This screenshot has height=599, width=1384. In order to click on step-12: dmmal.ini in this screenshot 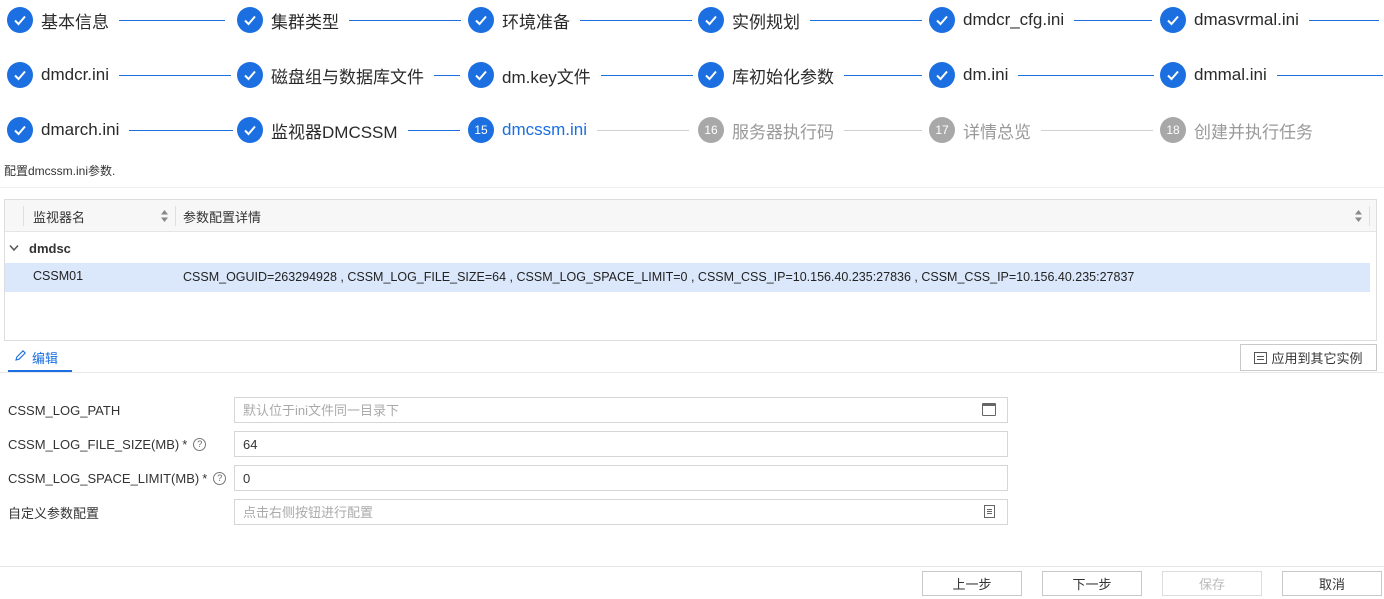, I will do `click(1271, 75)`.